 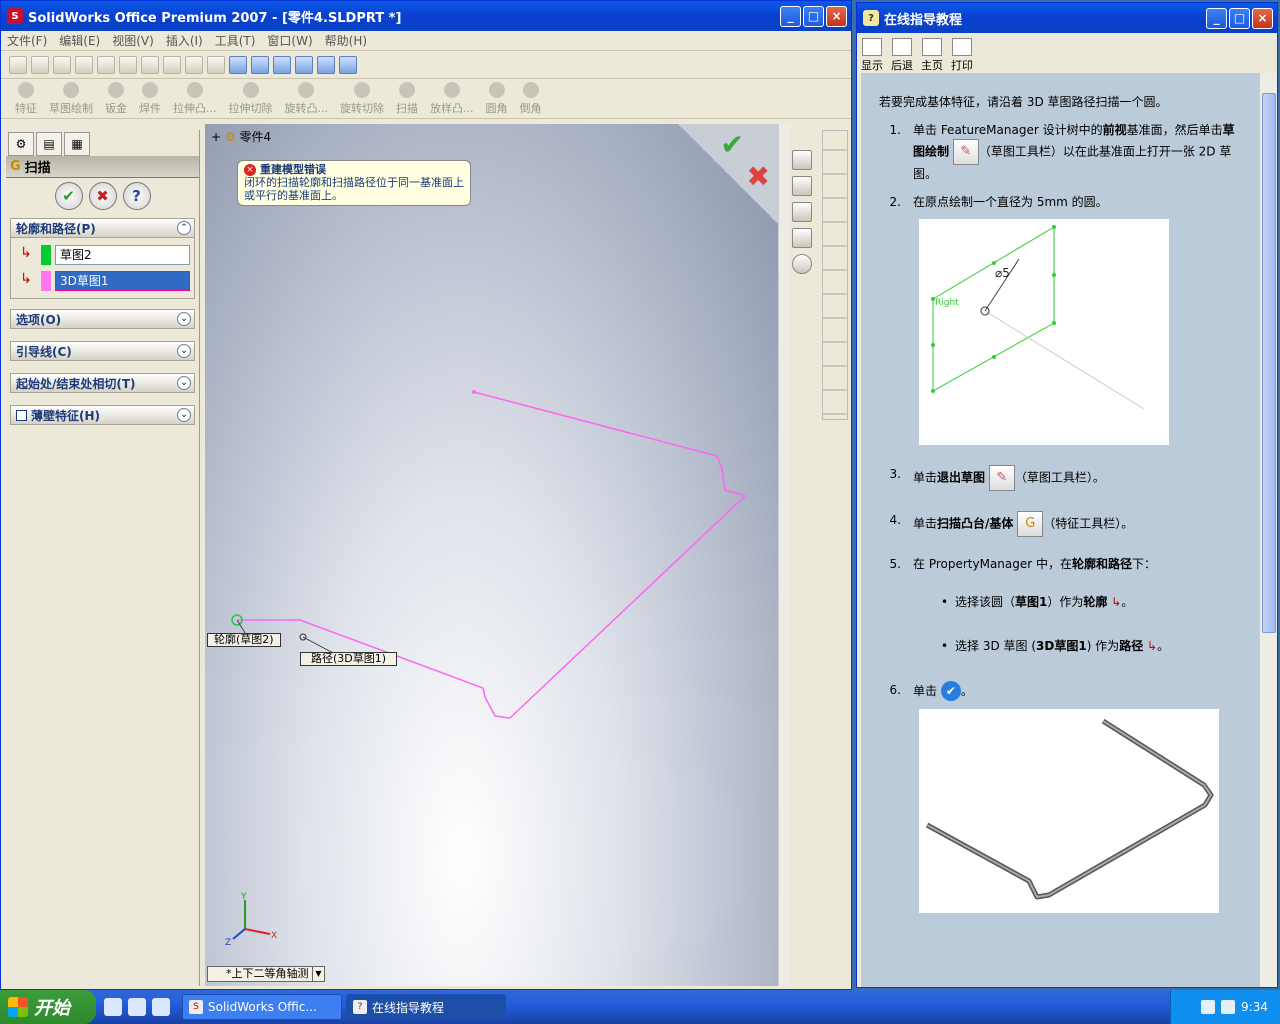 What do you see at coordinates (426, 1007) in the screenshot?
I see `task-help: ? 在线指导教程` at bounding box center [426, 1007].